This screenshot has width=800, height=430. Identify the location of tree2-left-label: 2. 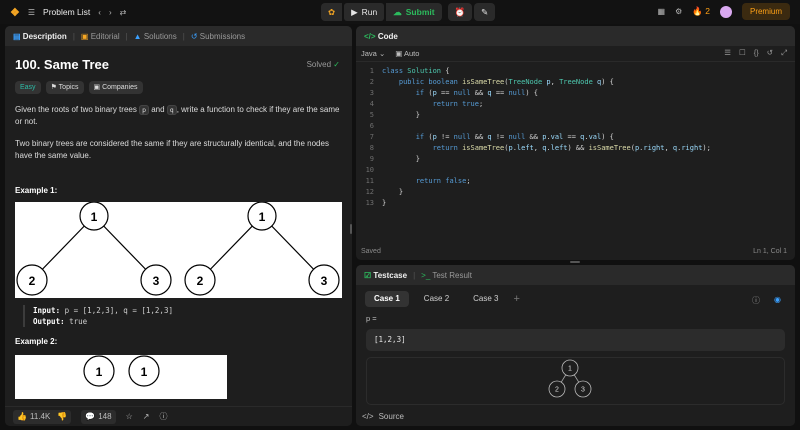
(200, 281).